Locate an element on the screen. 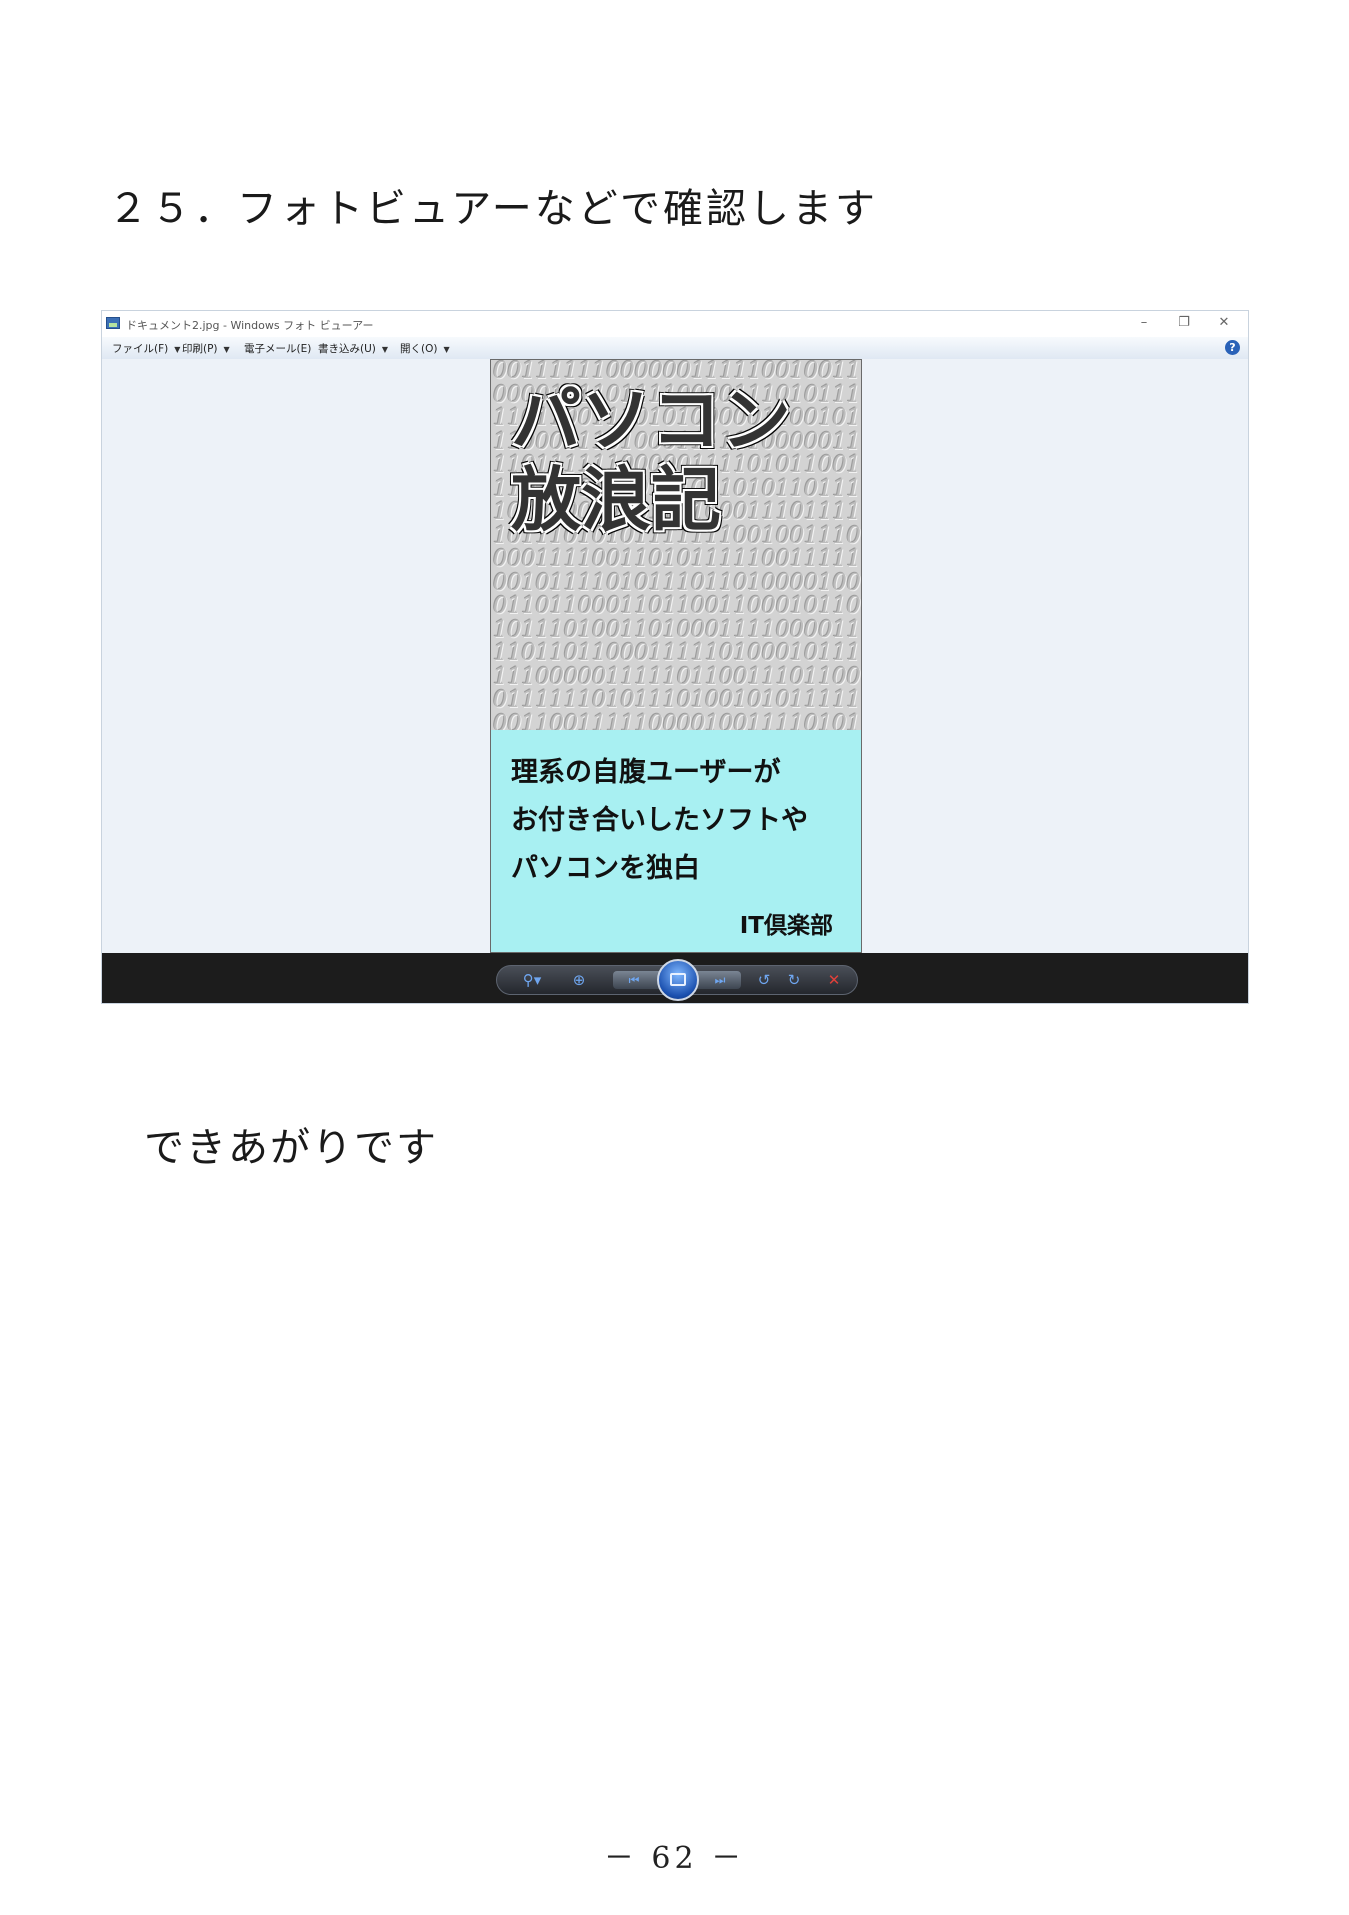 The image size is (1349, 1915). cover-title-line-1: パソコン is located at coordinates (651, 420).